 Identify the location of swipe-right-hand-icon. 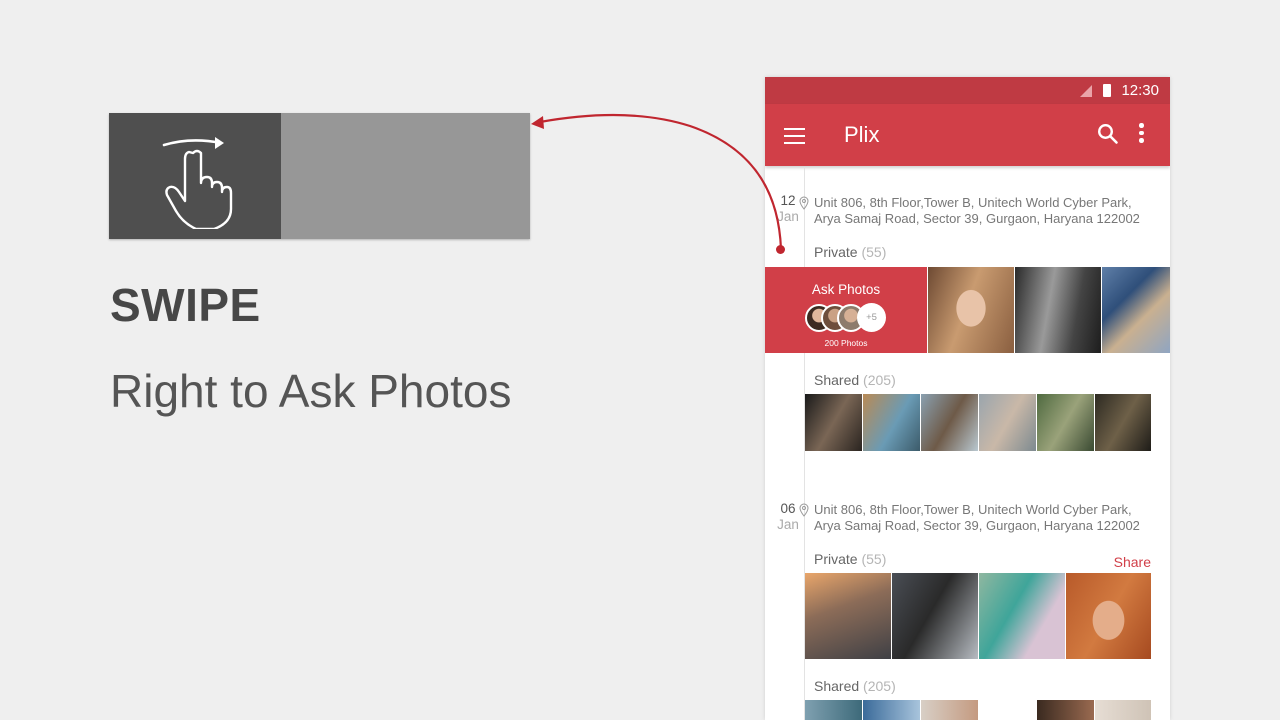
(197, 183).